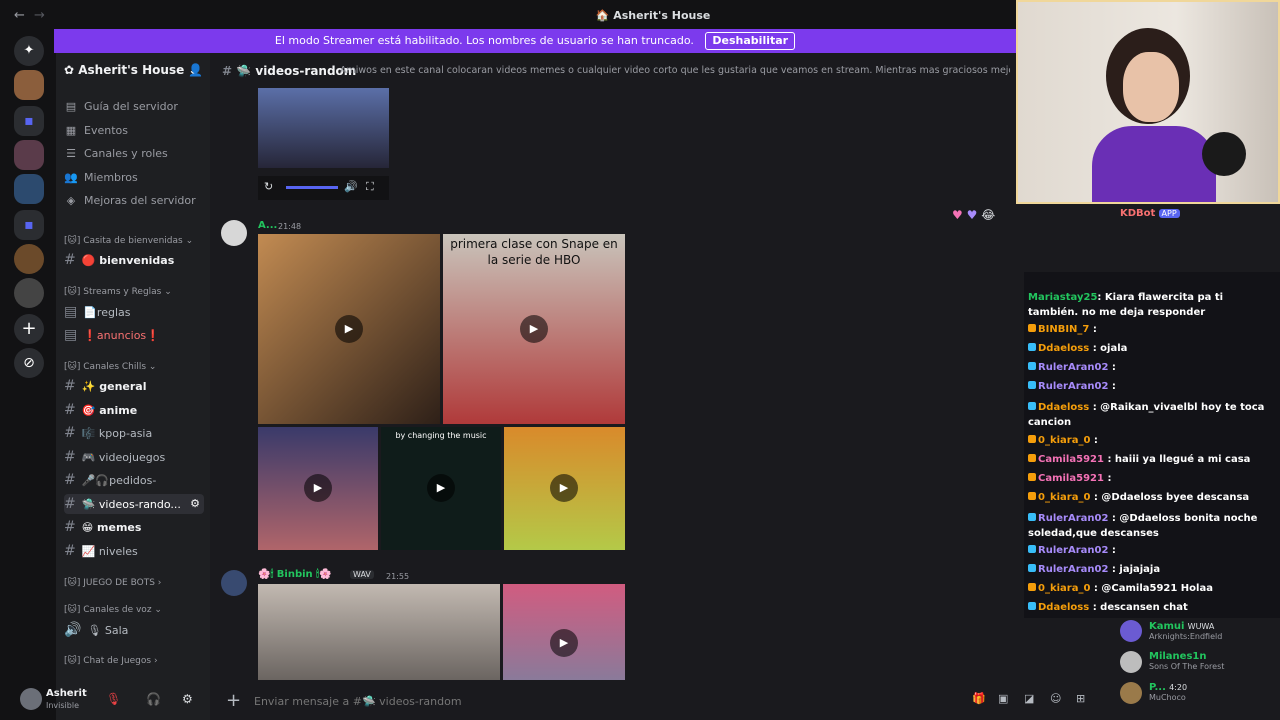 The height and width of the screenshot is (720, 1280). Describe the element at coordinates (1072, 550) in the screenshot. I see `chat-line: RulerAran02 :` at that location.